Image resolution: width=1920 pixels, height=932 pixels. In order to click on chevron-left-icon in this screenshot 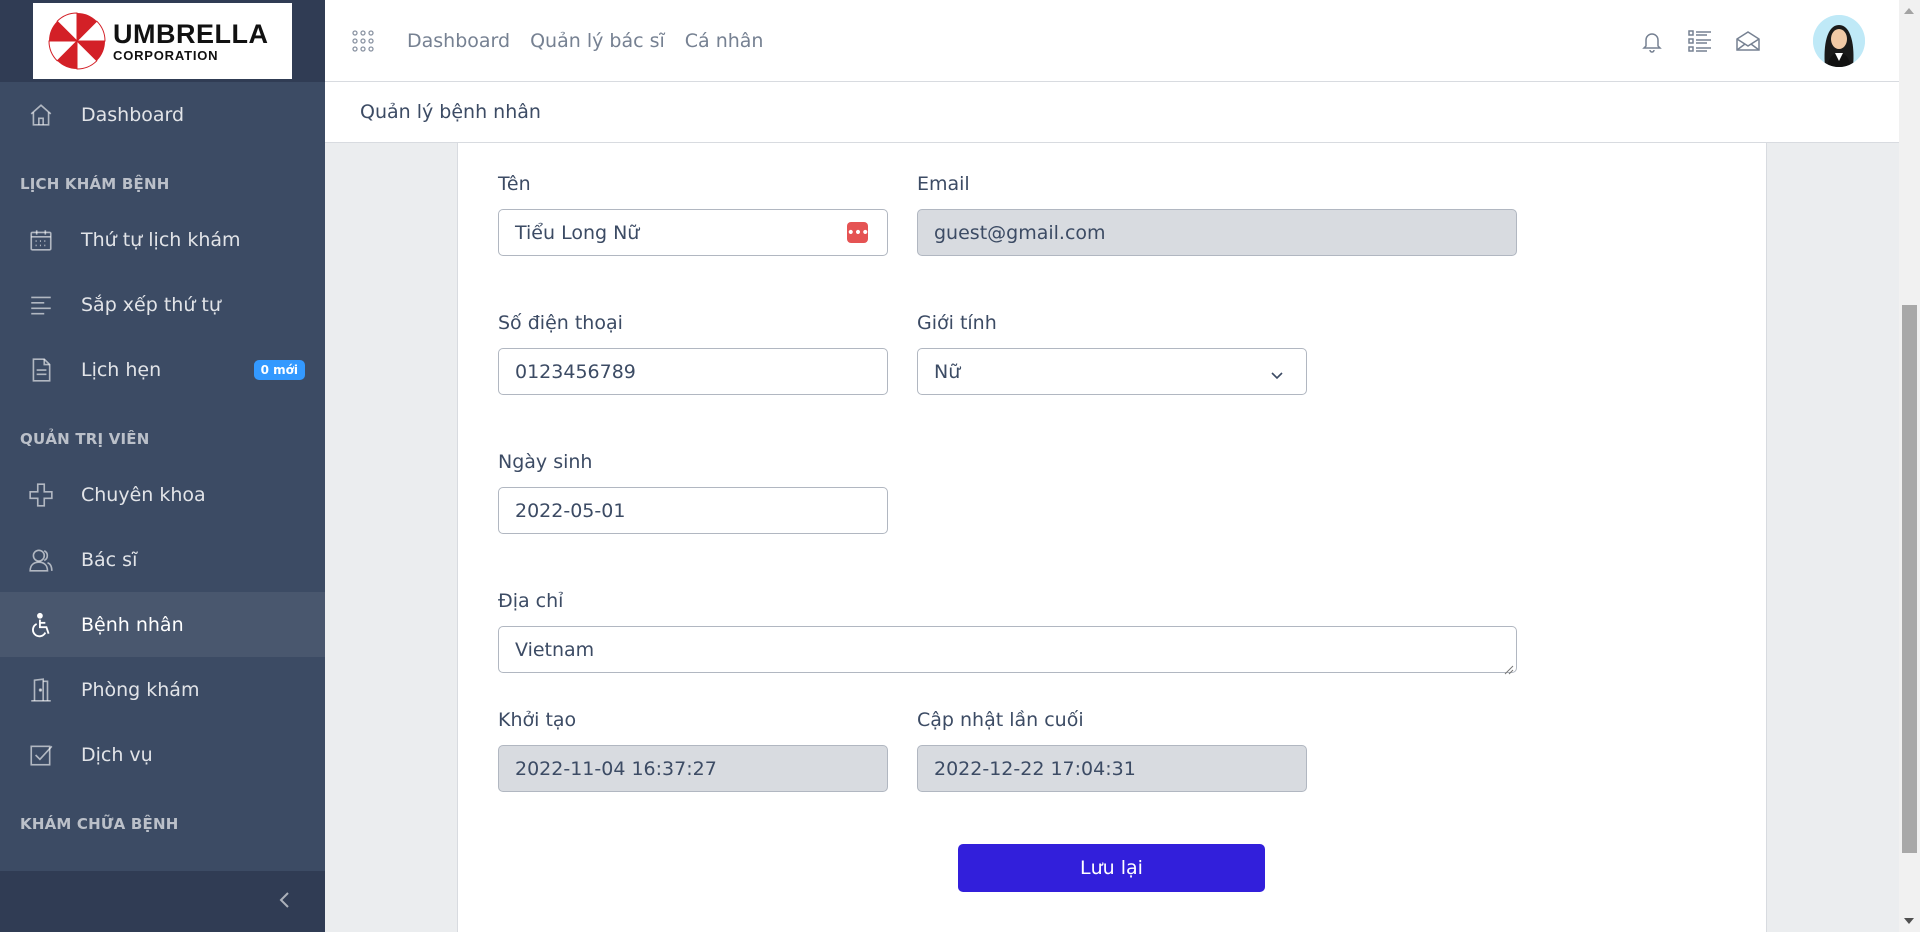, I will do `click(285, 902)`.